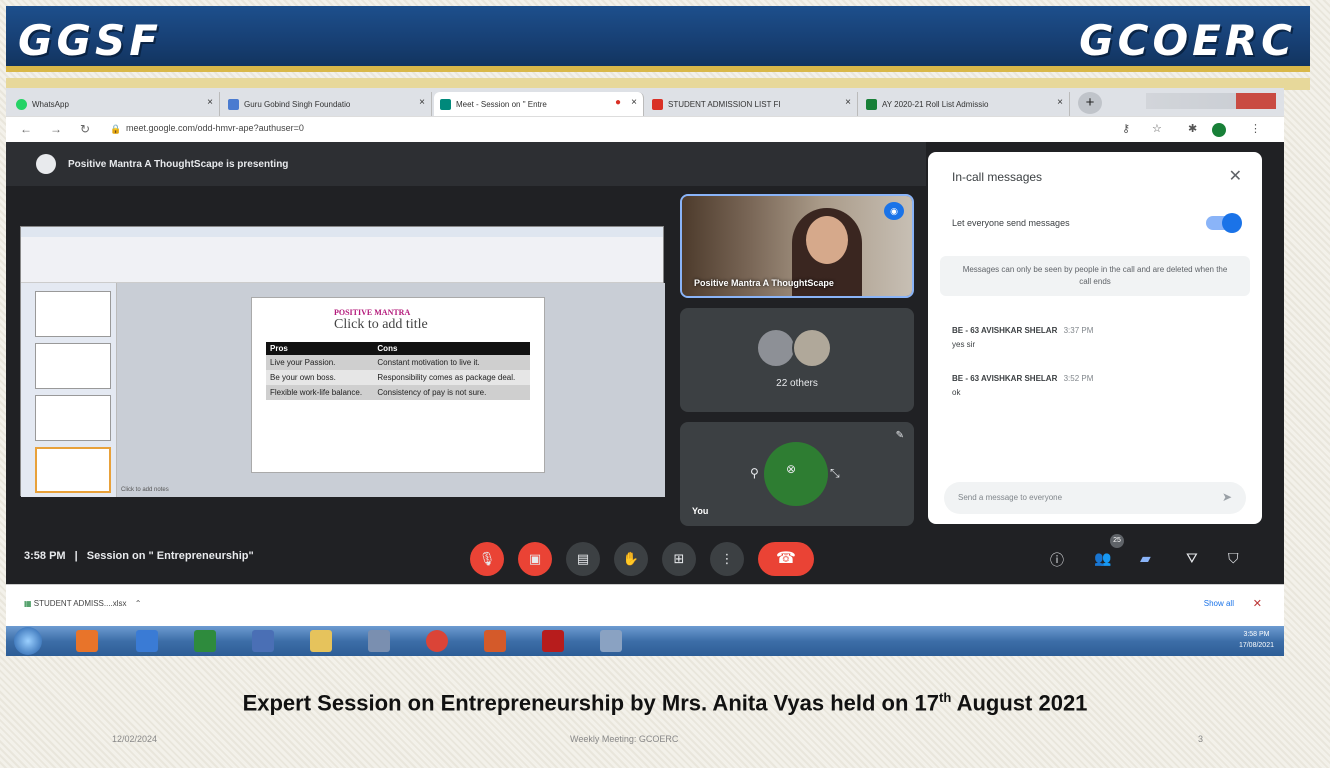 This screenshot has width=1330, height=768. What do you see at coordinates (50, 104) in the screenshot?
I see `tab-label: WhatsApp` at bounding box center [50, 104].